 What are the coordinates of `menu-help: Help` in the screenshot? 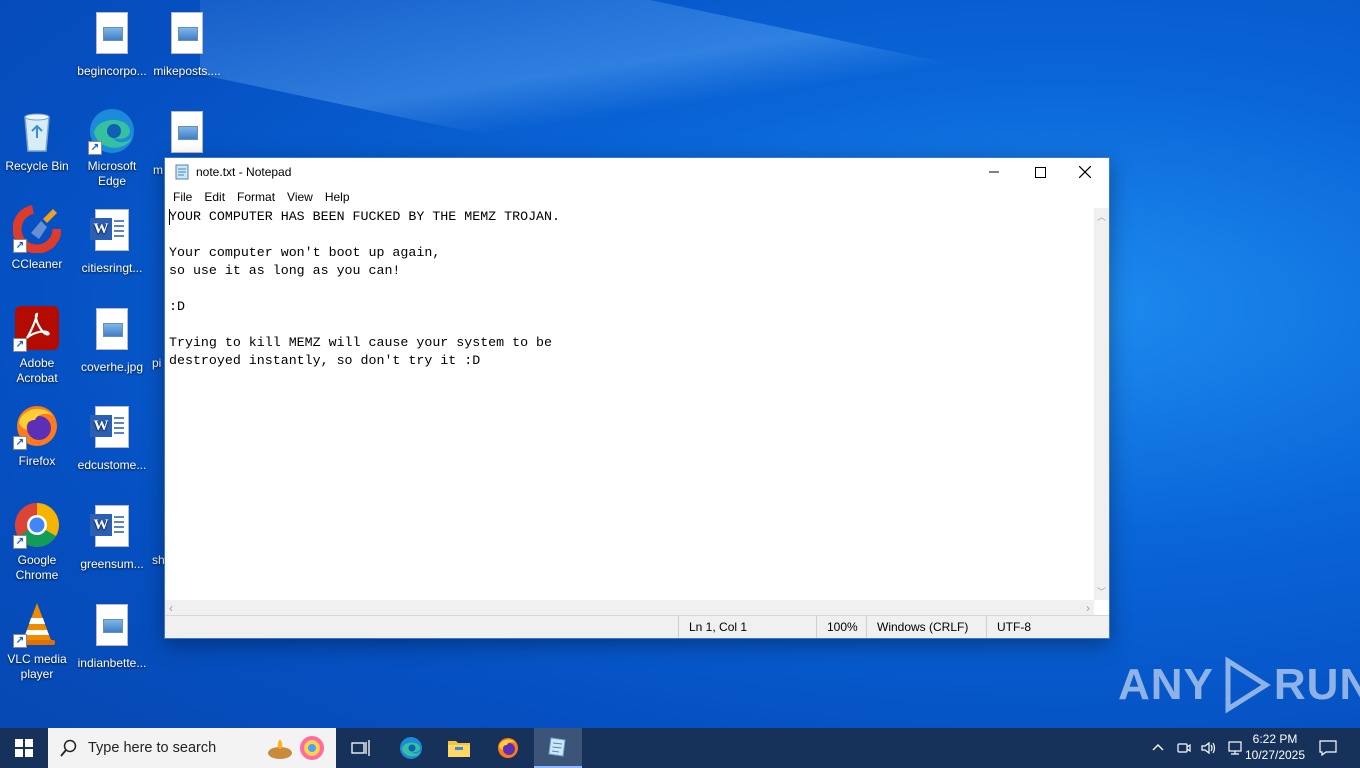 It's located at (337, 197).